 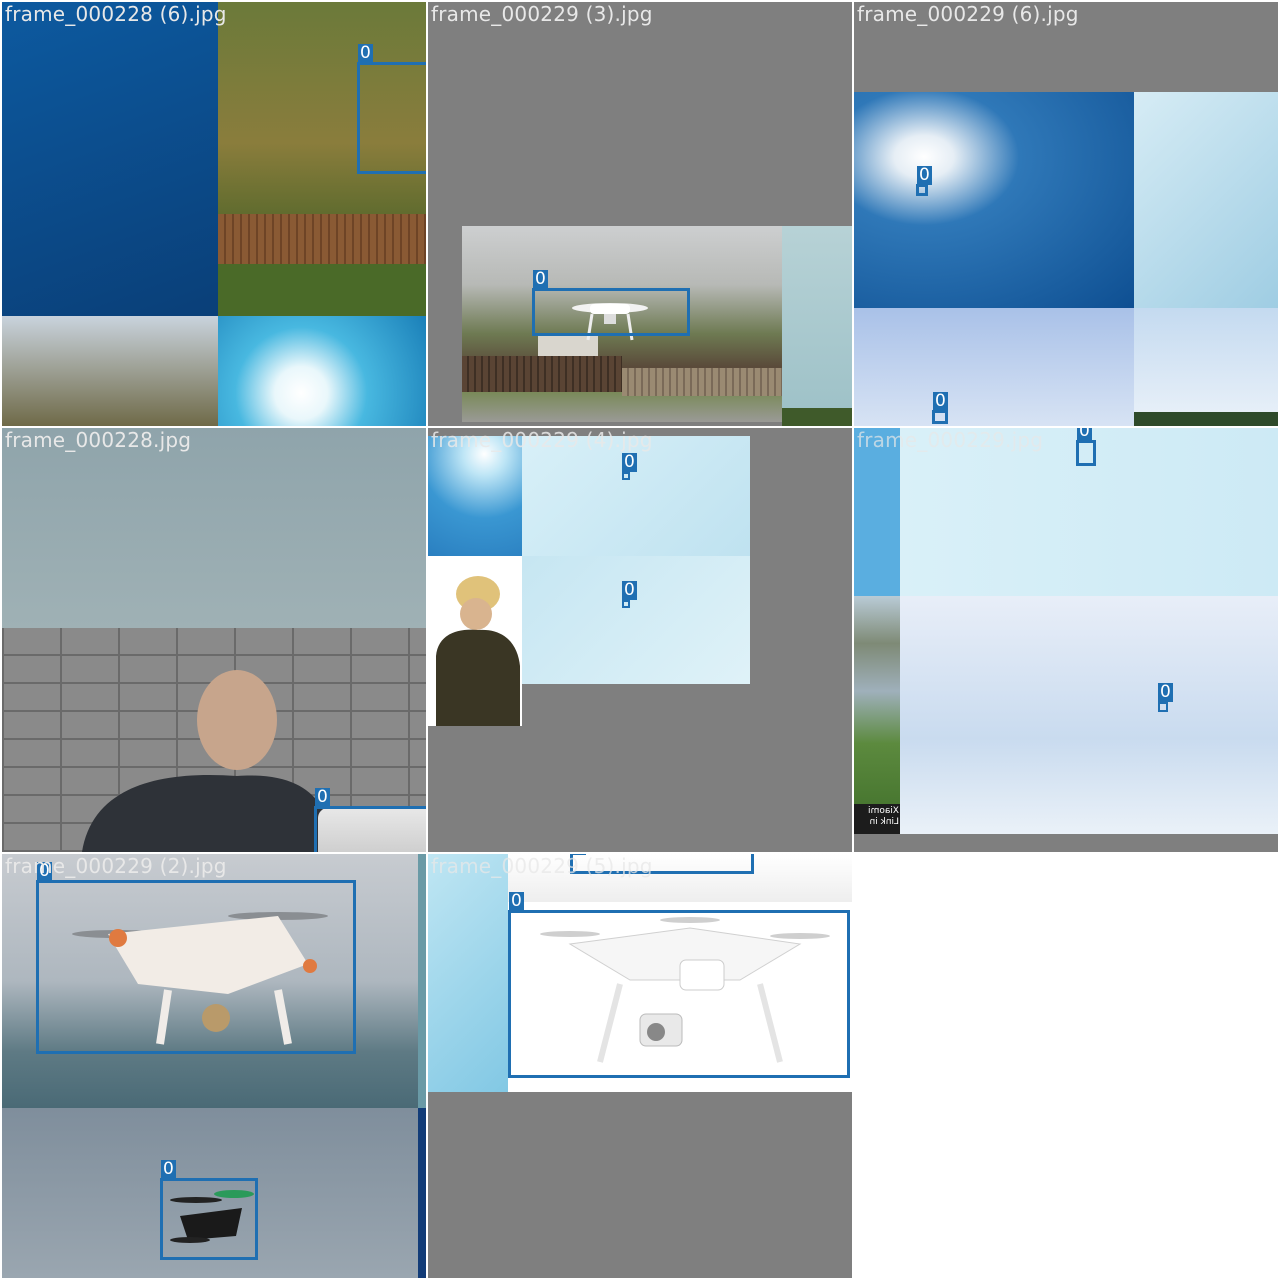 What do you see at coordinates (817, 417) in the screenshot?
I see `grass-strip` at bounding box center [817, 417].